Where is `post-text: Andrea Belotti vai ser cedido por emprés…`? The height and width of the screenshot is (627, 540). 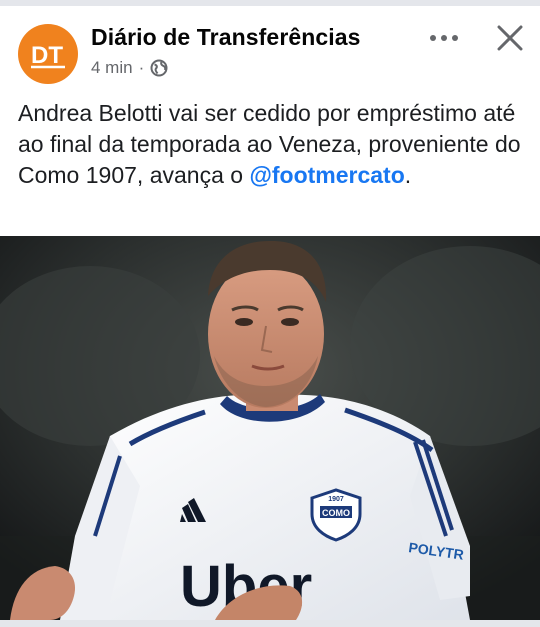
post-text: Andrea Belotti vai ser cedido por emprés… is located at coordinates (273, 144).